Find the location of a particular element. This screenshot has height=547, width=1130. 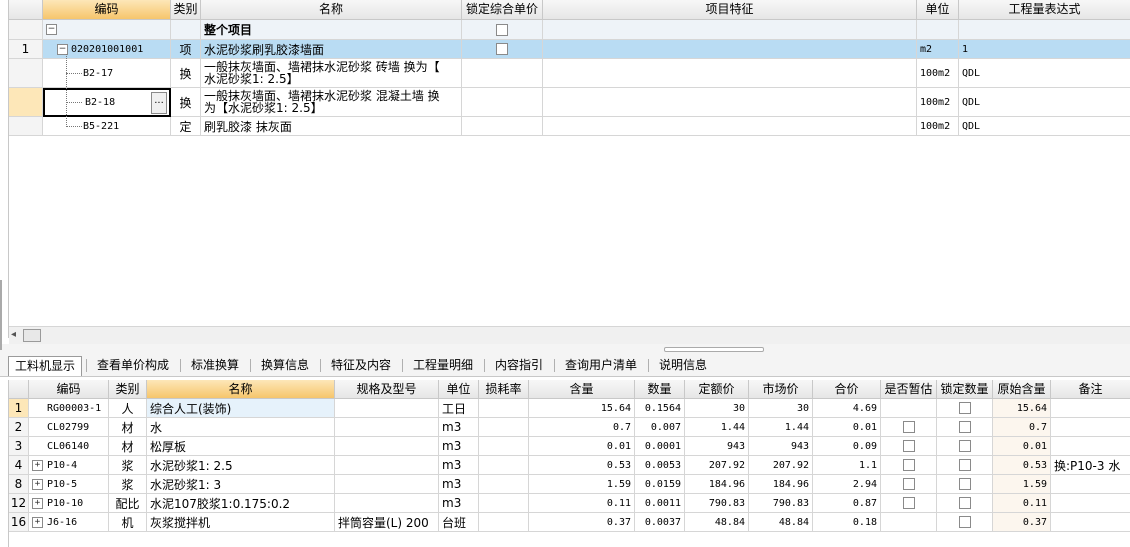

quota-code-cell-focused: B2-18 ··· is located at coordinates (107, 102).